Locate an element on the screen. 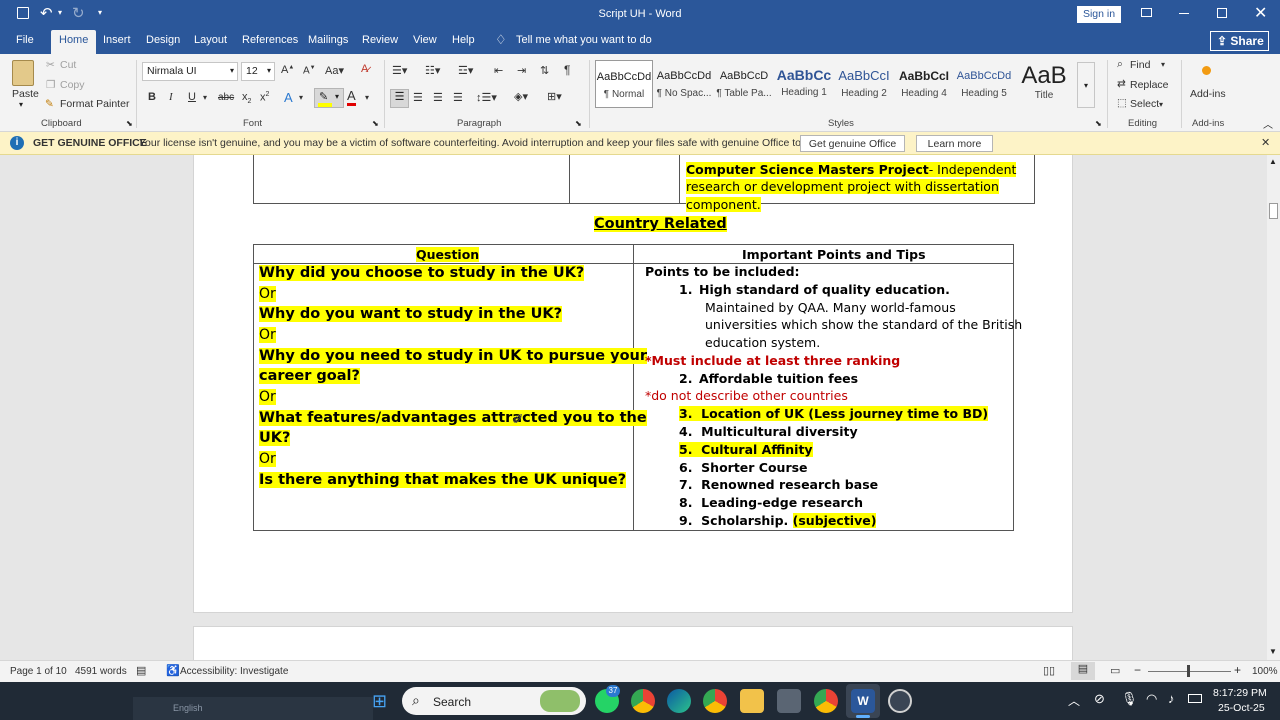 The image size is (1280, 720). ribbon-display-options-icon is located at coordinates (1146, 12).